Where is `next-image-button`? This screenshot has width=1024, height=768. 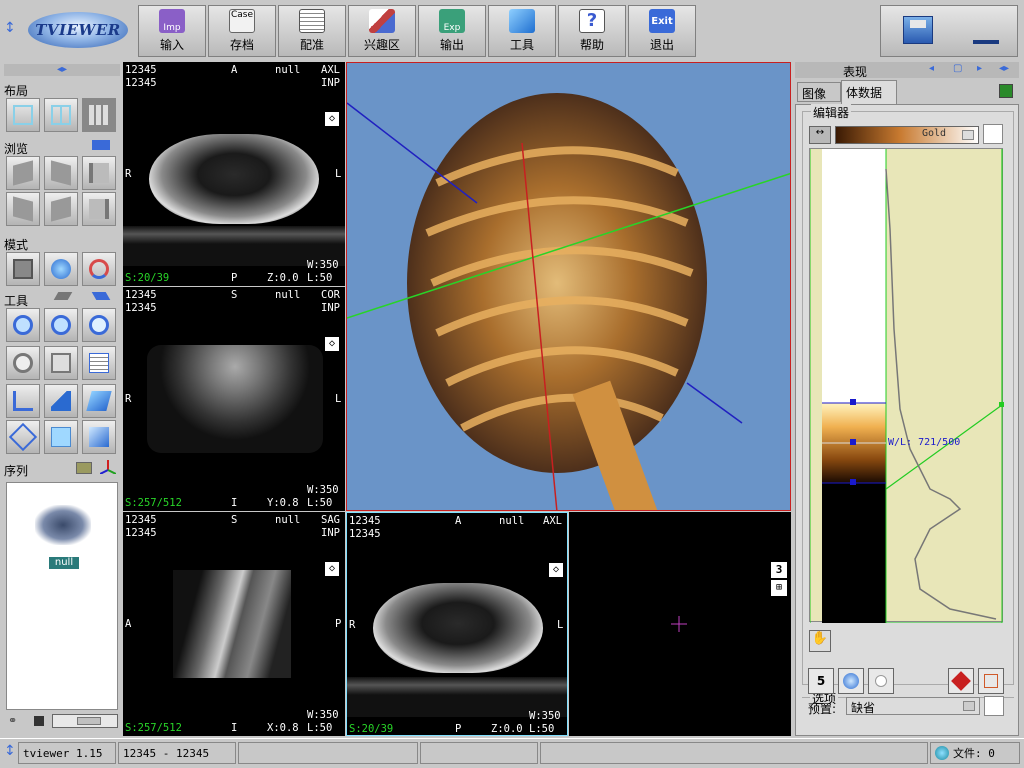
next-image-button is located at coordinates (99, 209).